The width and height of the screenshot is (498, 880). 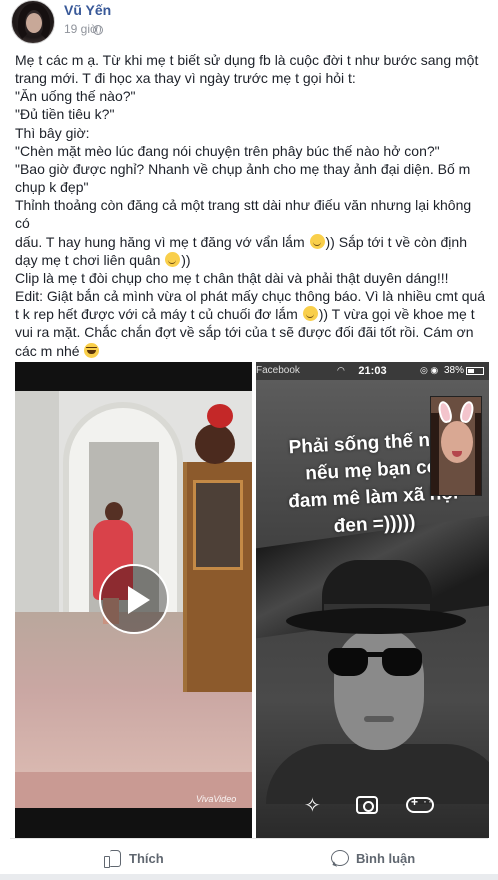 I want to click on camera-icon, so click(x=367, y=805).